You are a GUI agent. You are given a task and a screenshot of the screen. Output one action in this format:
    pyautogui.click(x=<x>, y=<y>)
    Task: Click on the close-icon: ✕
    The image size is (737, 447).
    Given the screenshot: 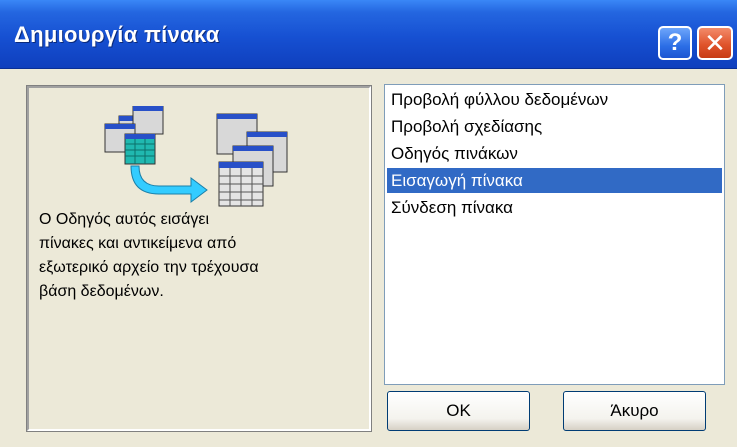 What is the action you would take?
    pyautogui.click(x=715, y=42)
    